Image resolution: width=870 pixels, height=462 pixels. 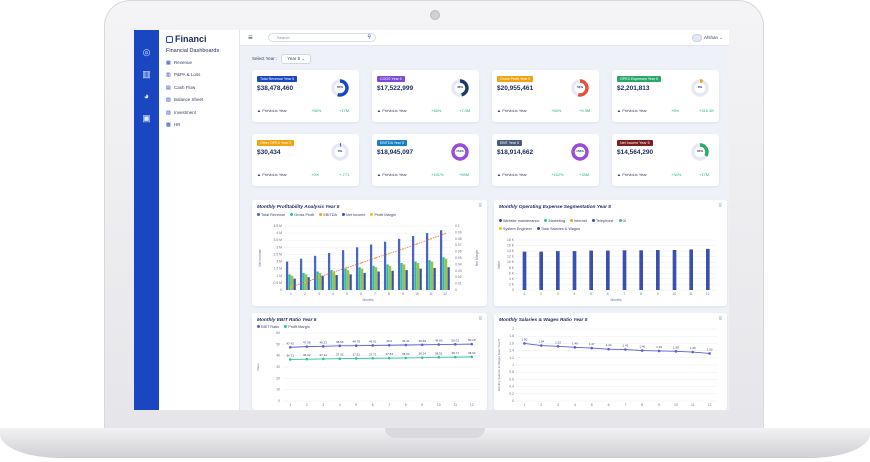 I want to click on kpi-change: +17M, so click(x=704, y=174).